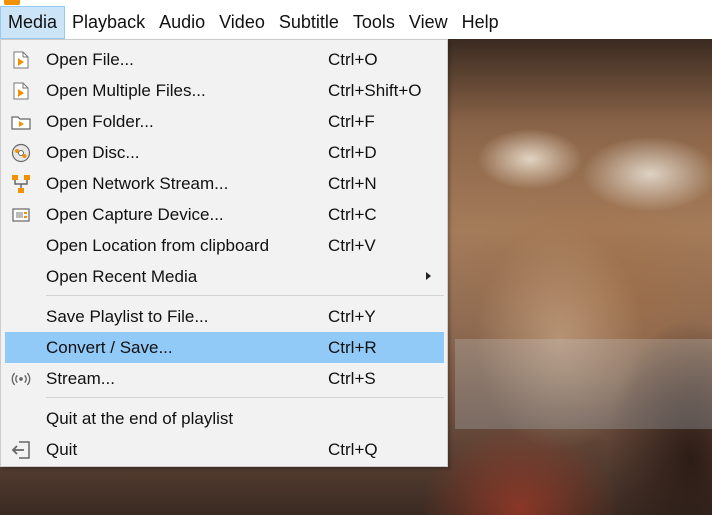  Describe the element at coordinates (428, 22) in the screenshot. I see `menu-view: View` at that location.